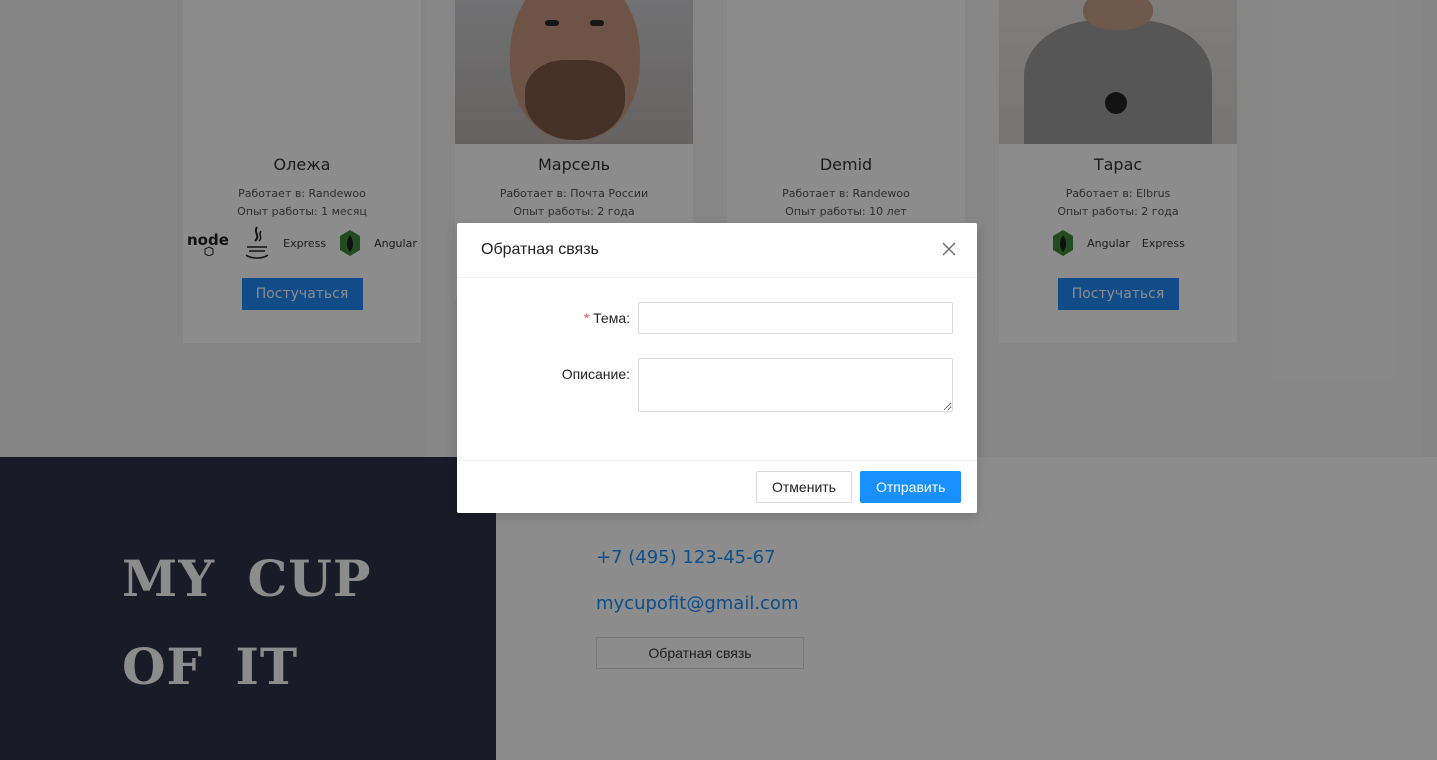 Image resolution: width=1437 pixels, height=760 pixels. Describe the element at coordinates (949, 250) in the screenshot. I see `close-icon` at that location.